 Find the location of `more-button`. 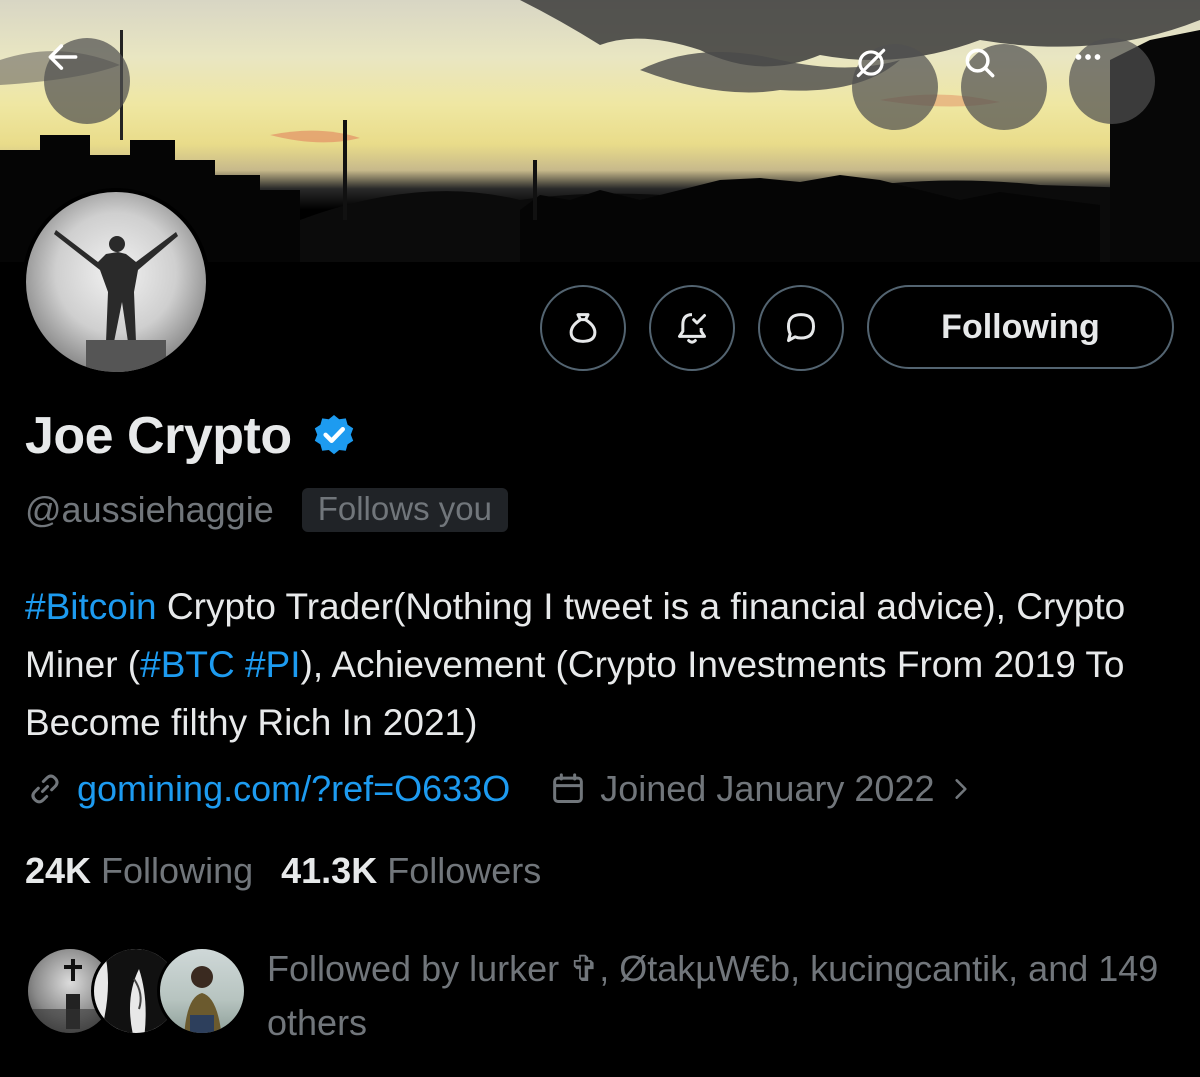

more-button is located at coordinates (1112, 81).